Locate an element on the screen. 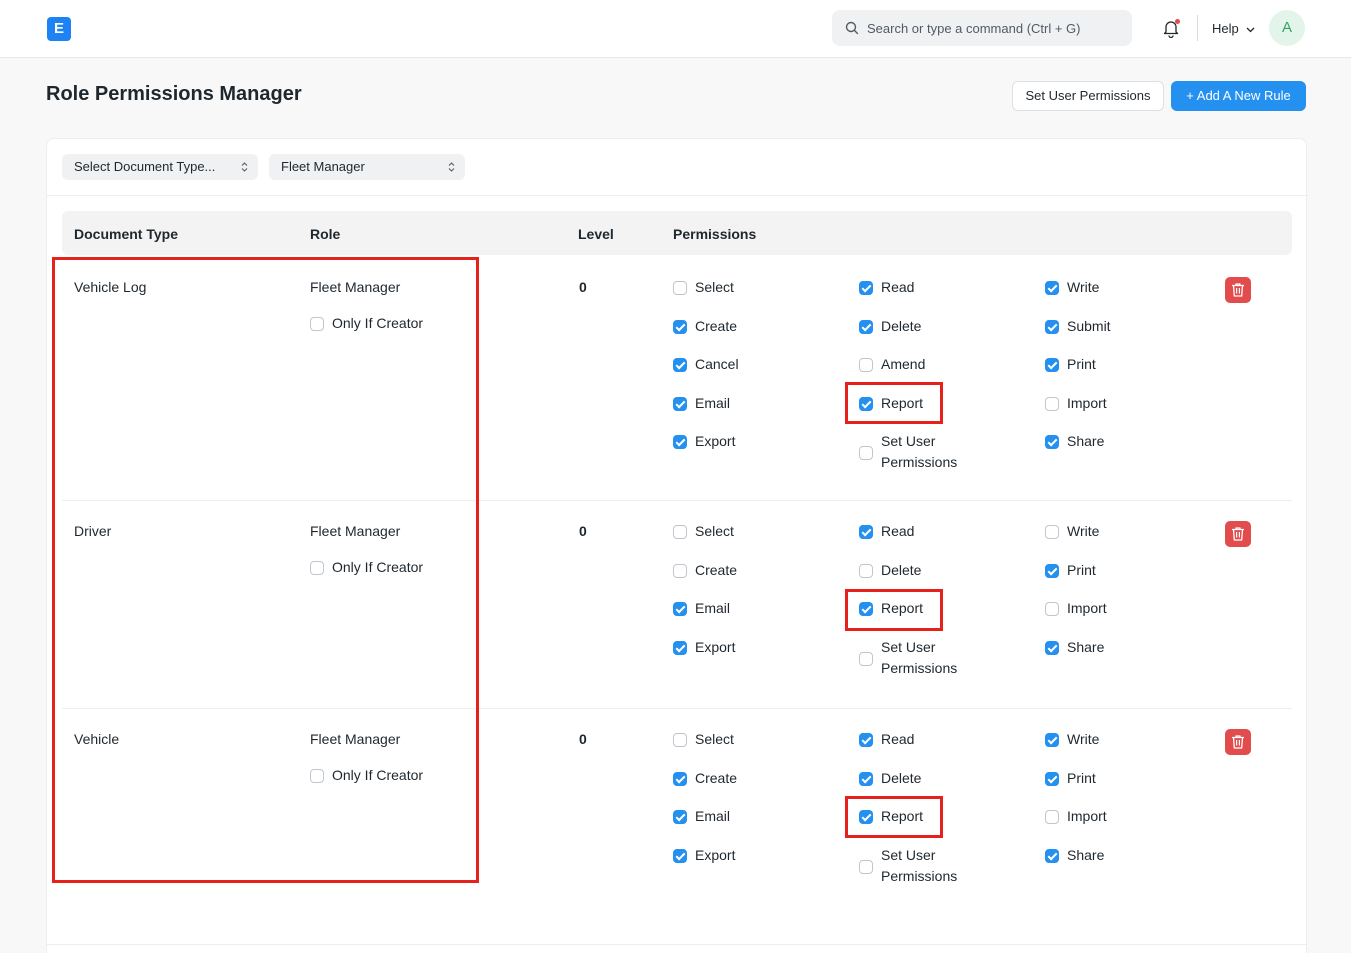 The image size is (1351, 953). table-header: Document Type Role Level Permissions is located at coordinates (677, 233).